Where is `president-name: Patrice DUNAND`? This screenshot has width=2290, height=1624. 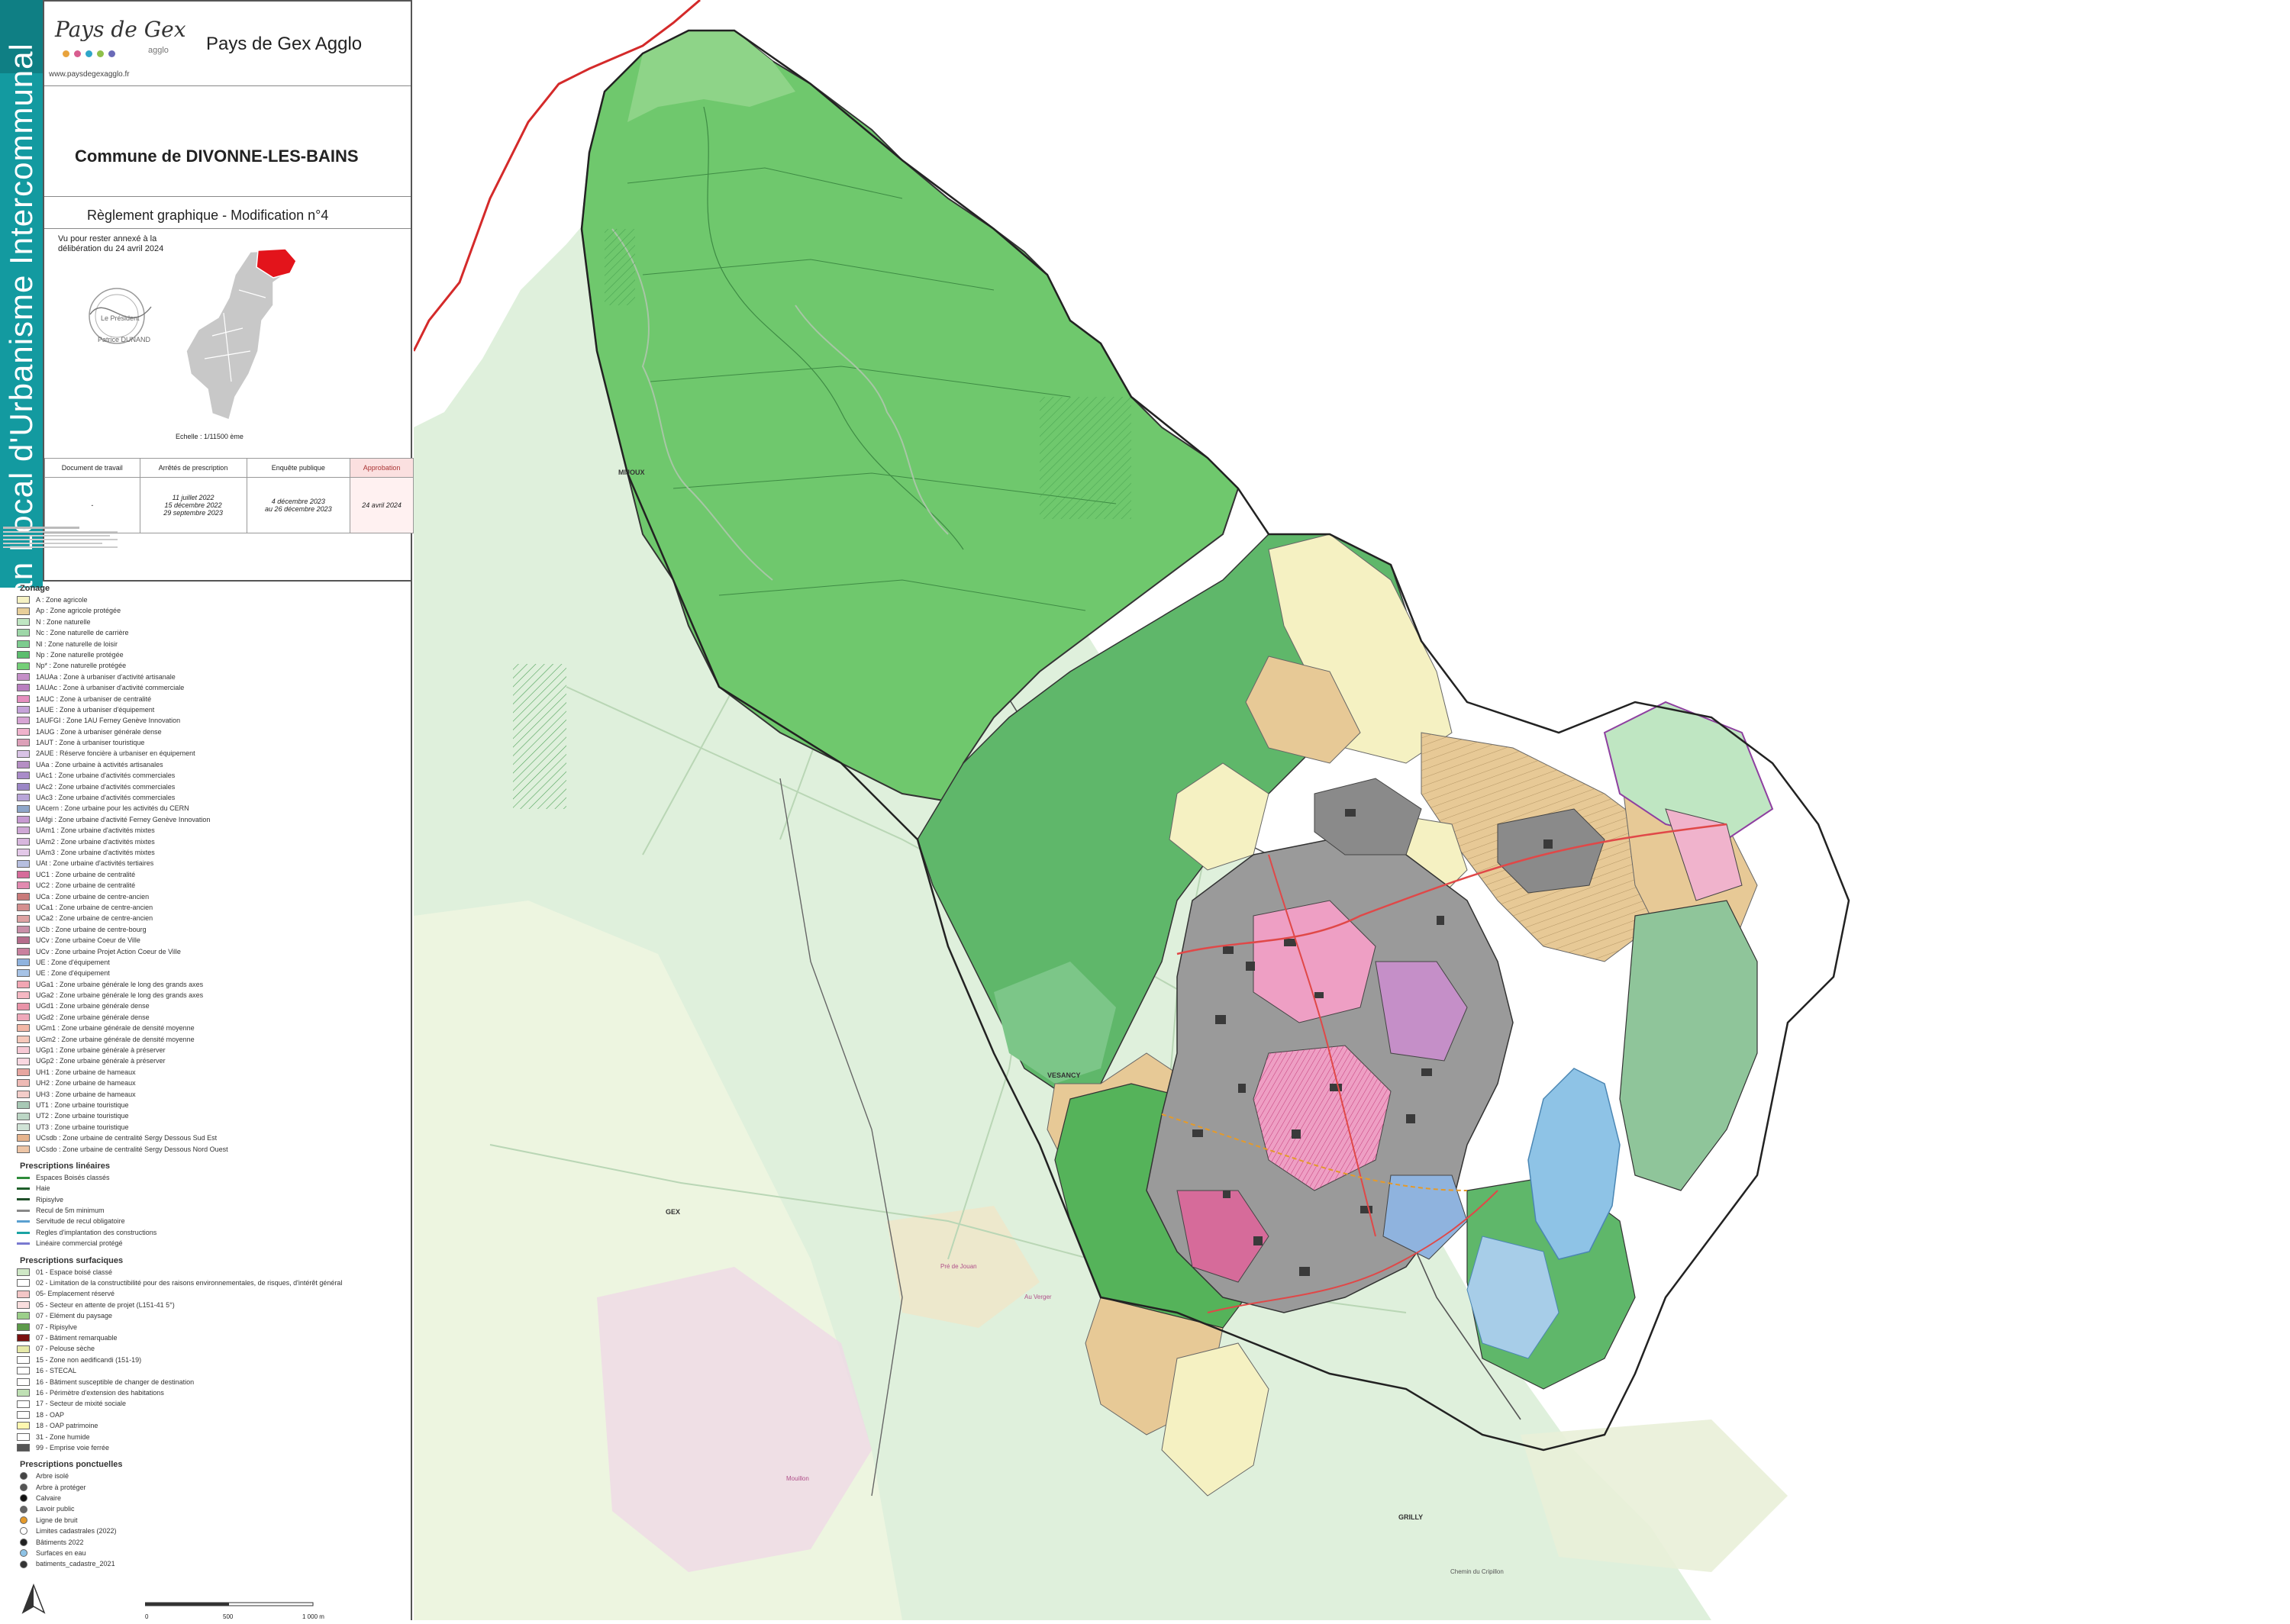 president-name: Patrice DUNAND is located at coordinates (124, 339).